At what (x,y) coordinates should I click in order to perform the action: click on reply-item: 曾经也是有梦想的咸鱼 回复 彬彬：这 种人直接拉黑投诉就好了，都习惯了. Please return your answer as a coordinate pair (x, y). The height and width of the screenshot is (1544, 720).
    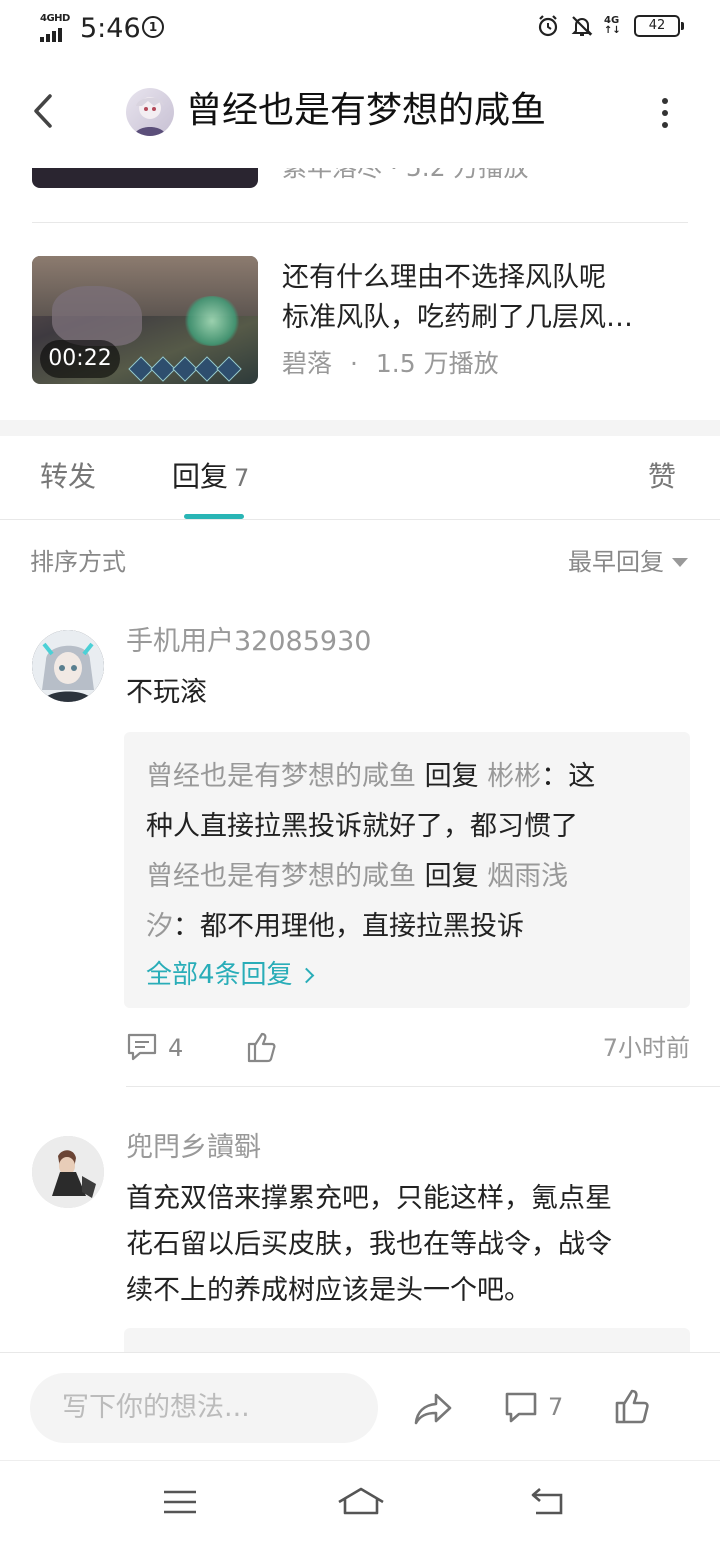
    Looking at the image, I should click on (408, 802).